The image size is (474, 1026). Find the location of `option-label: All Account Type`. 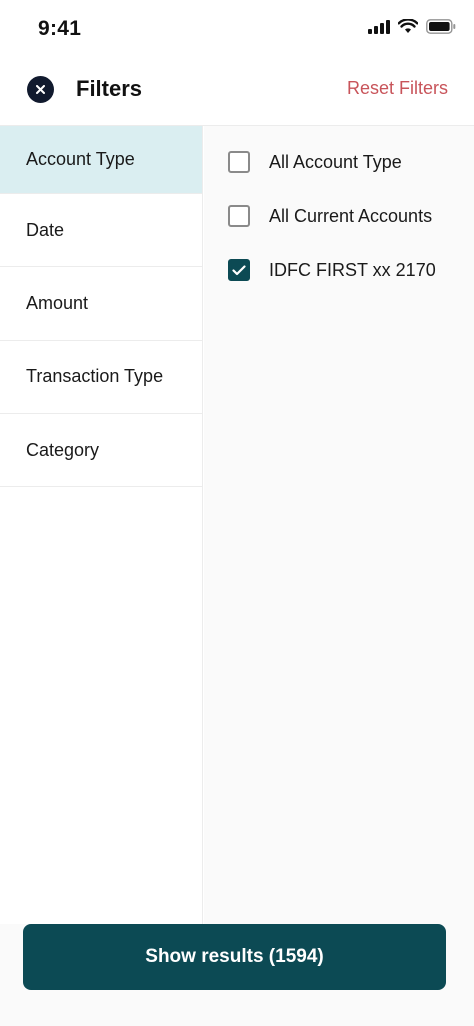

option-label: All Account Type is located at coordinates (335, 161).